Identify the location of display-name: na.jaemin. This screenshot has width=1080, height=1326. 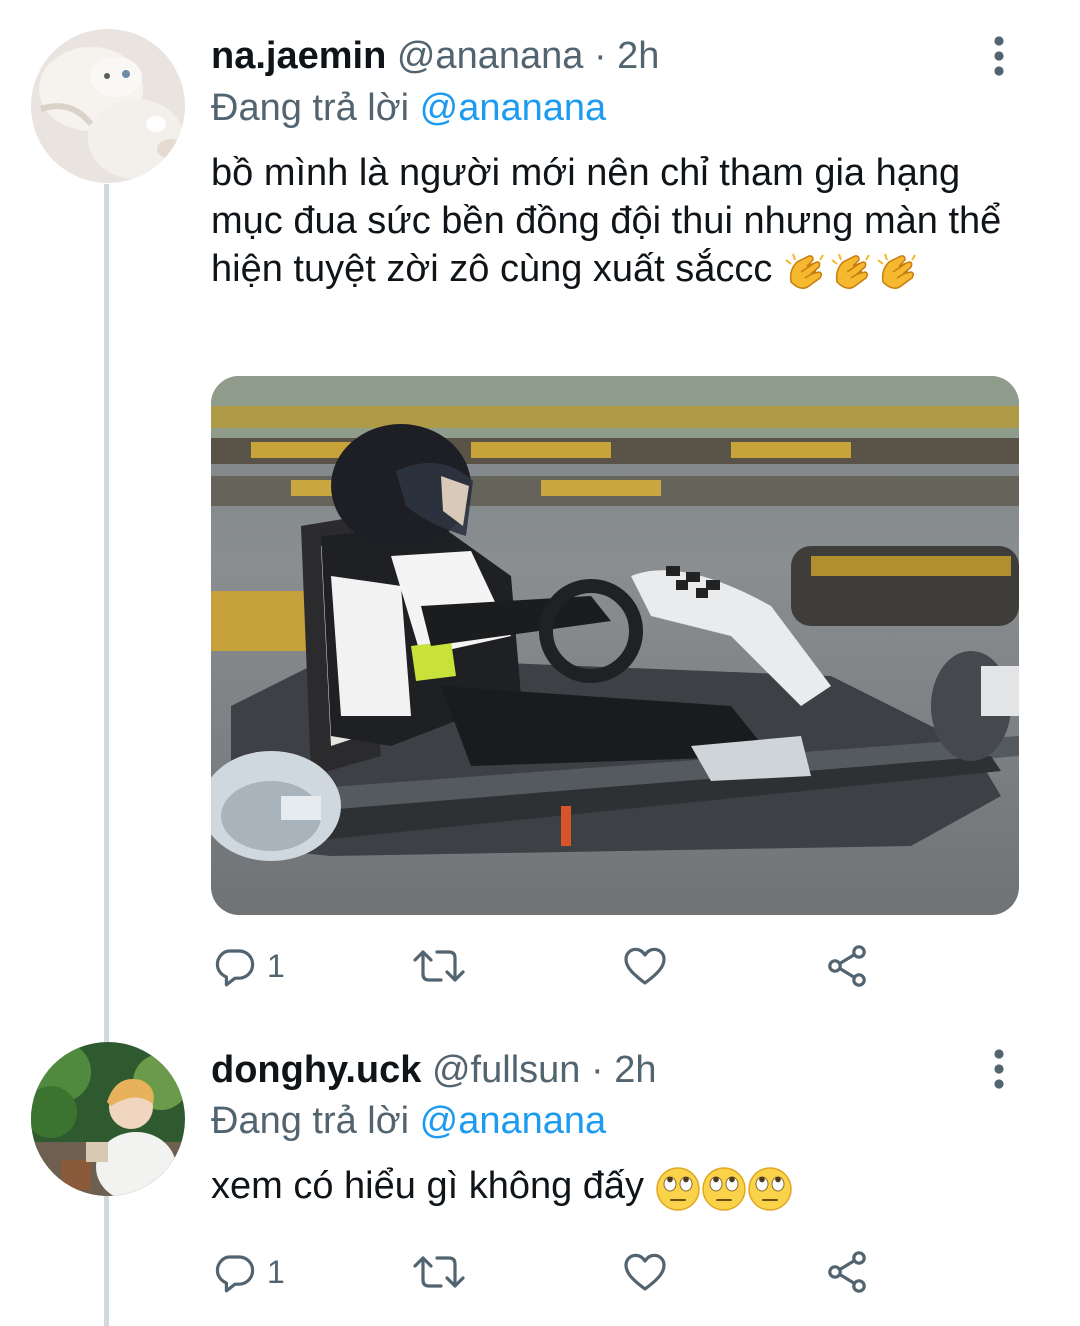
(298, 56).